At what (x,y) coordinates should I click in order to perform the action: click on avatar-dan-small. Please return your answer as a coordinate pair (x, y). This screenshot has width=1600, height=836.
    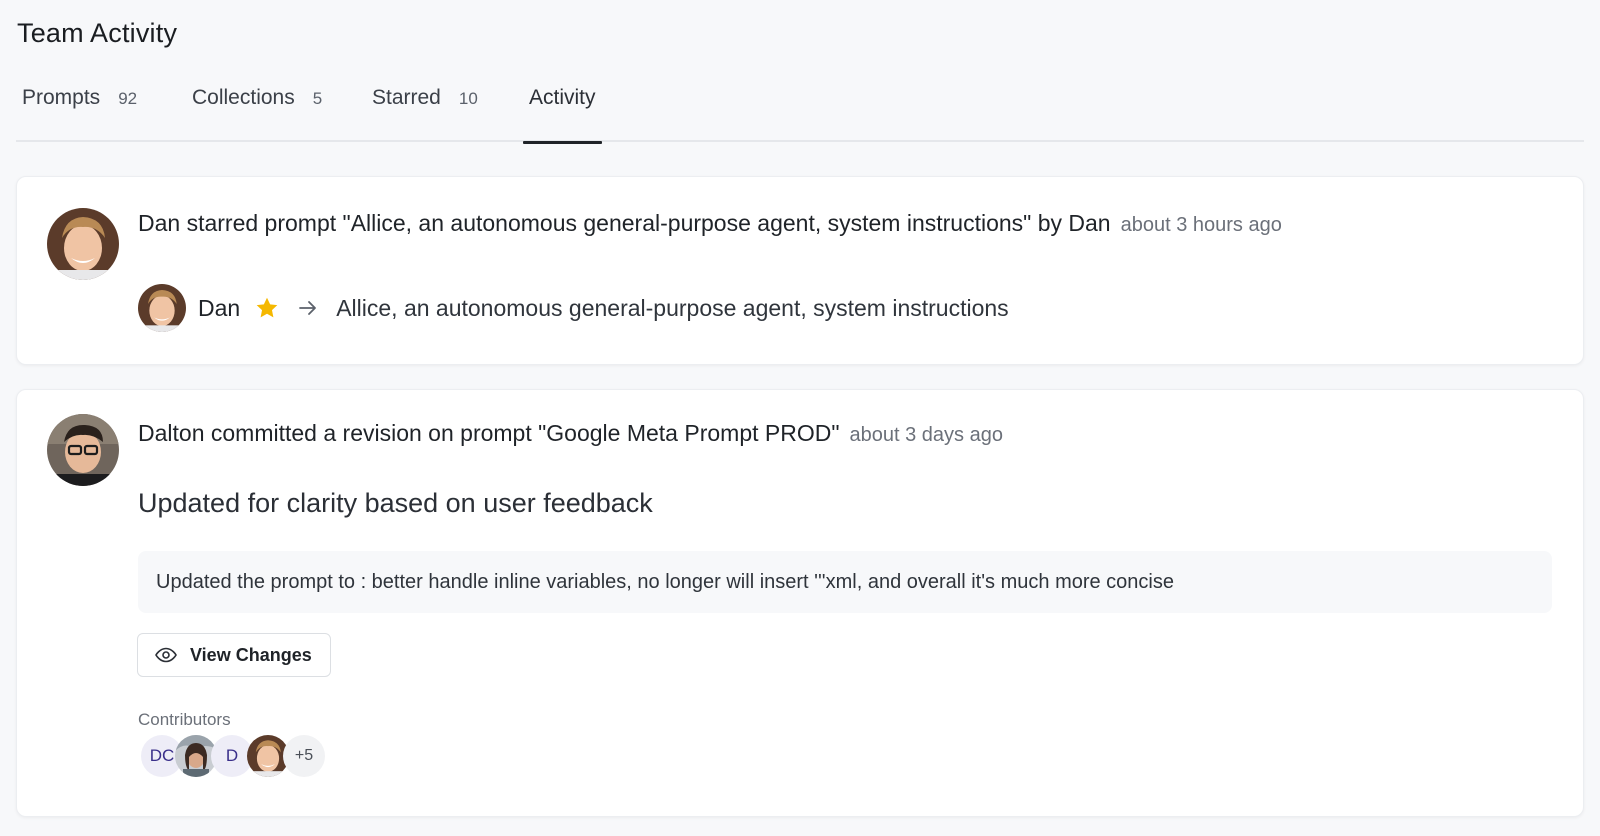
    Looking at the image, I should click on (162, 308).